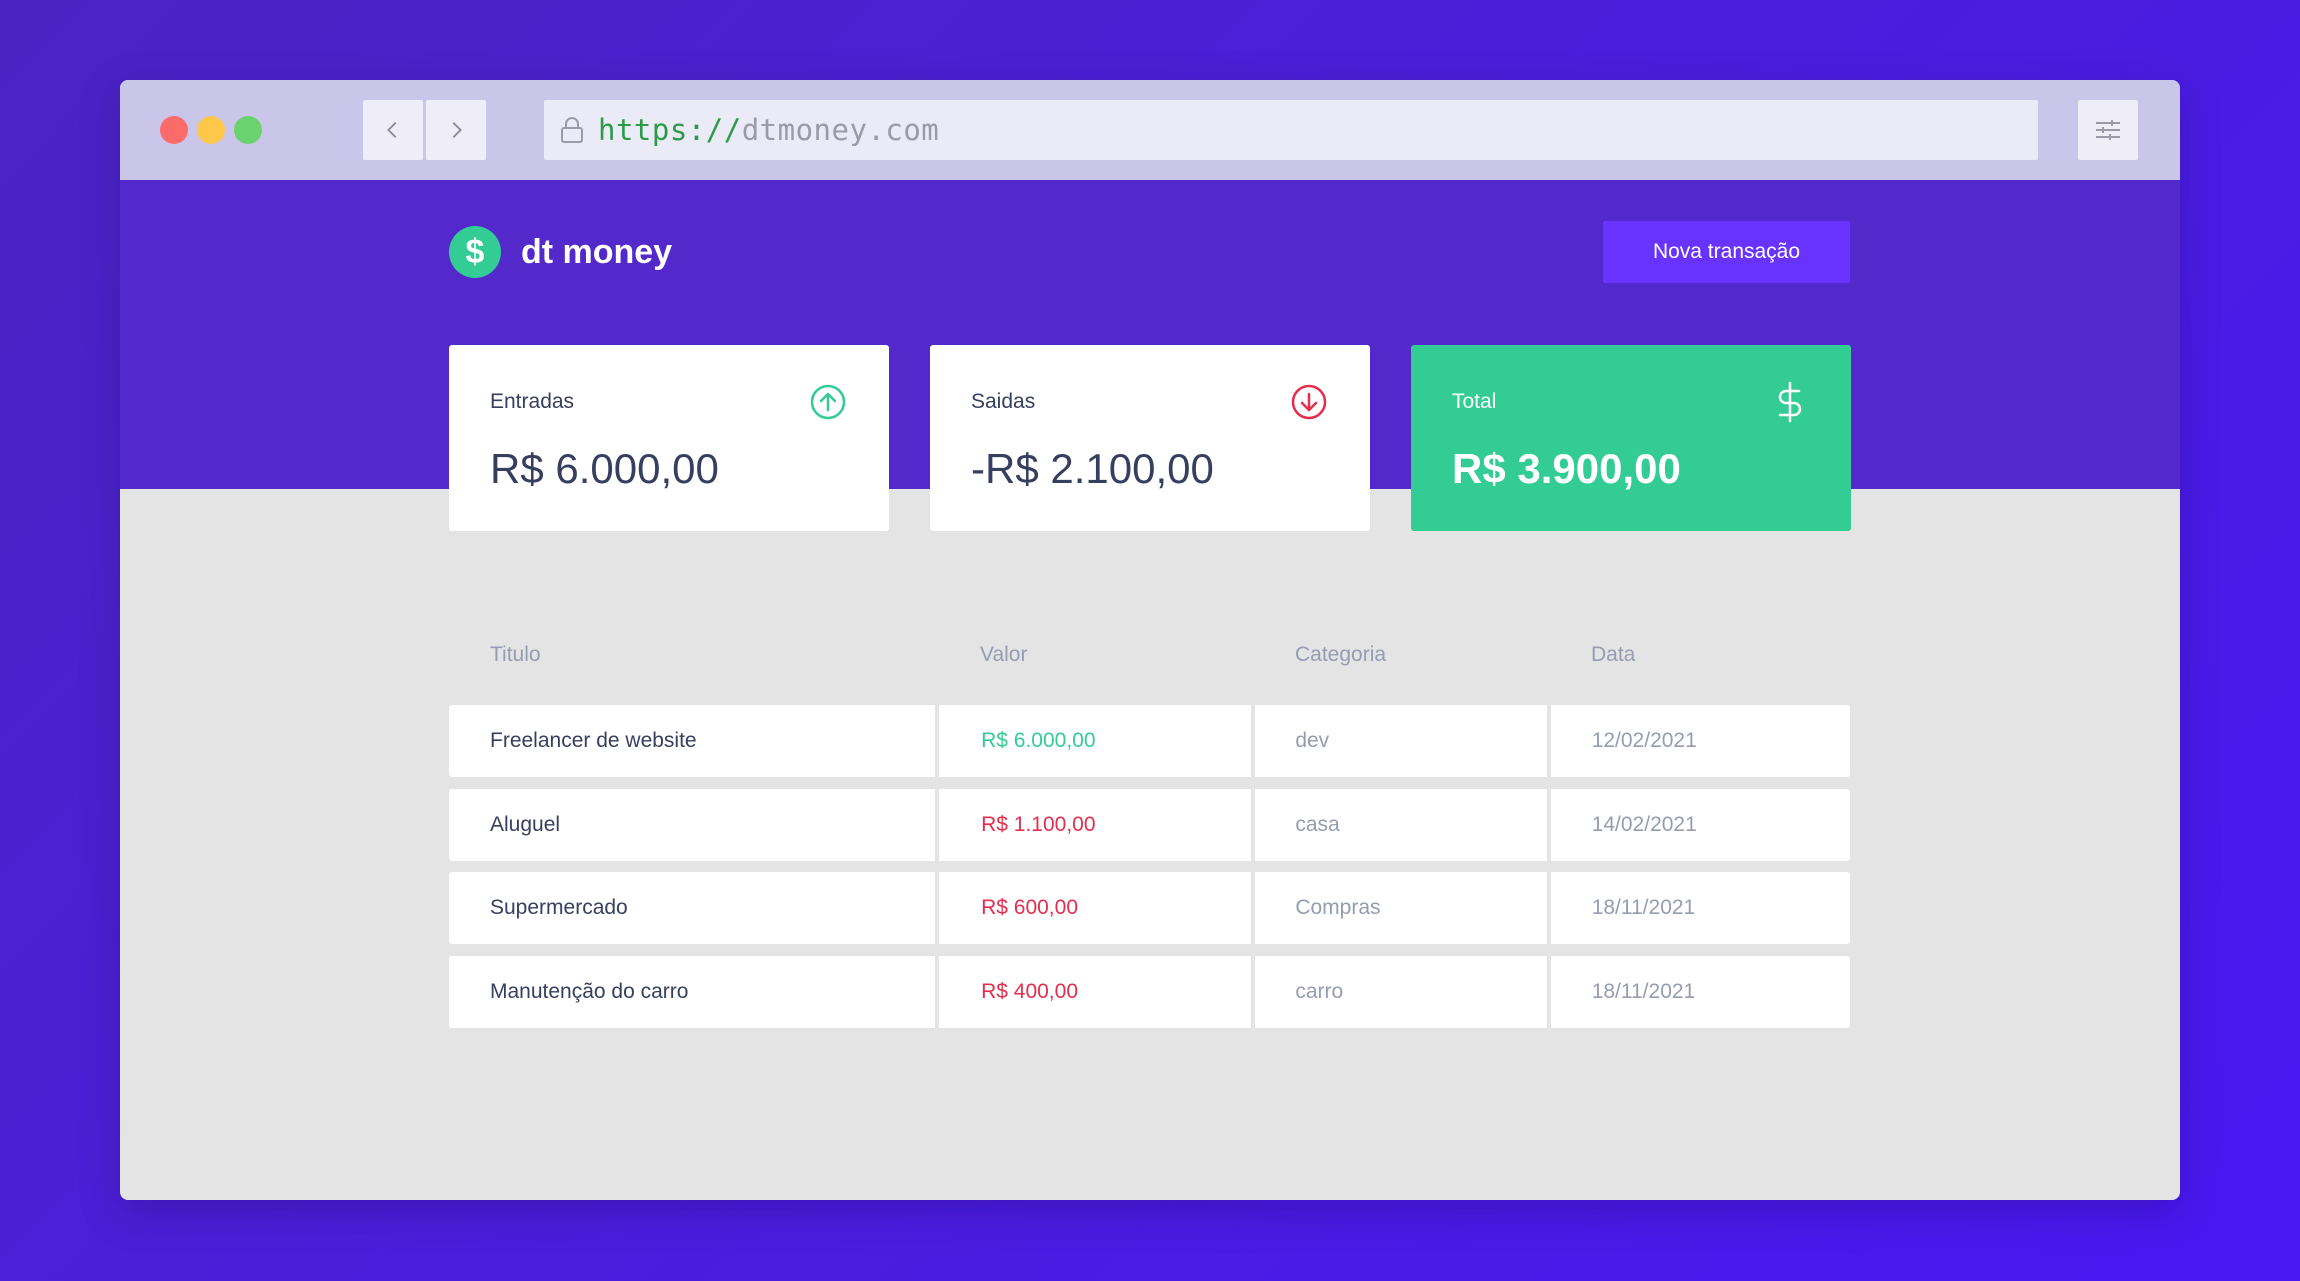 The width and height of the screenshot is (2300, 1281). Describe the element at coordinates (1700, 825) in the screenshot. I see `row-date: 14/02/2021` at that location.